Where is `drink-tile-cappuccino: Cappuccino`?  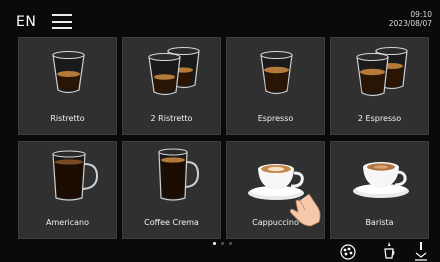 drink-tile-cappuccino: Cappuccino is located at coordinates (275, 190).